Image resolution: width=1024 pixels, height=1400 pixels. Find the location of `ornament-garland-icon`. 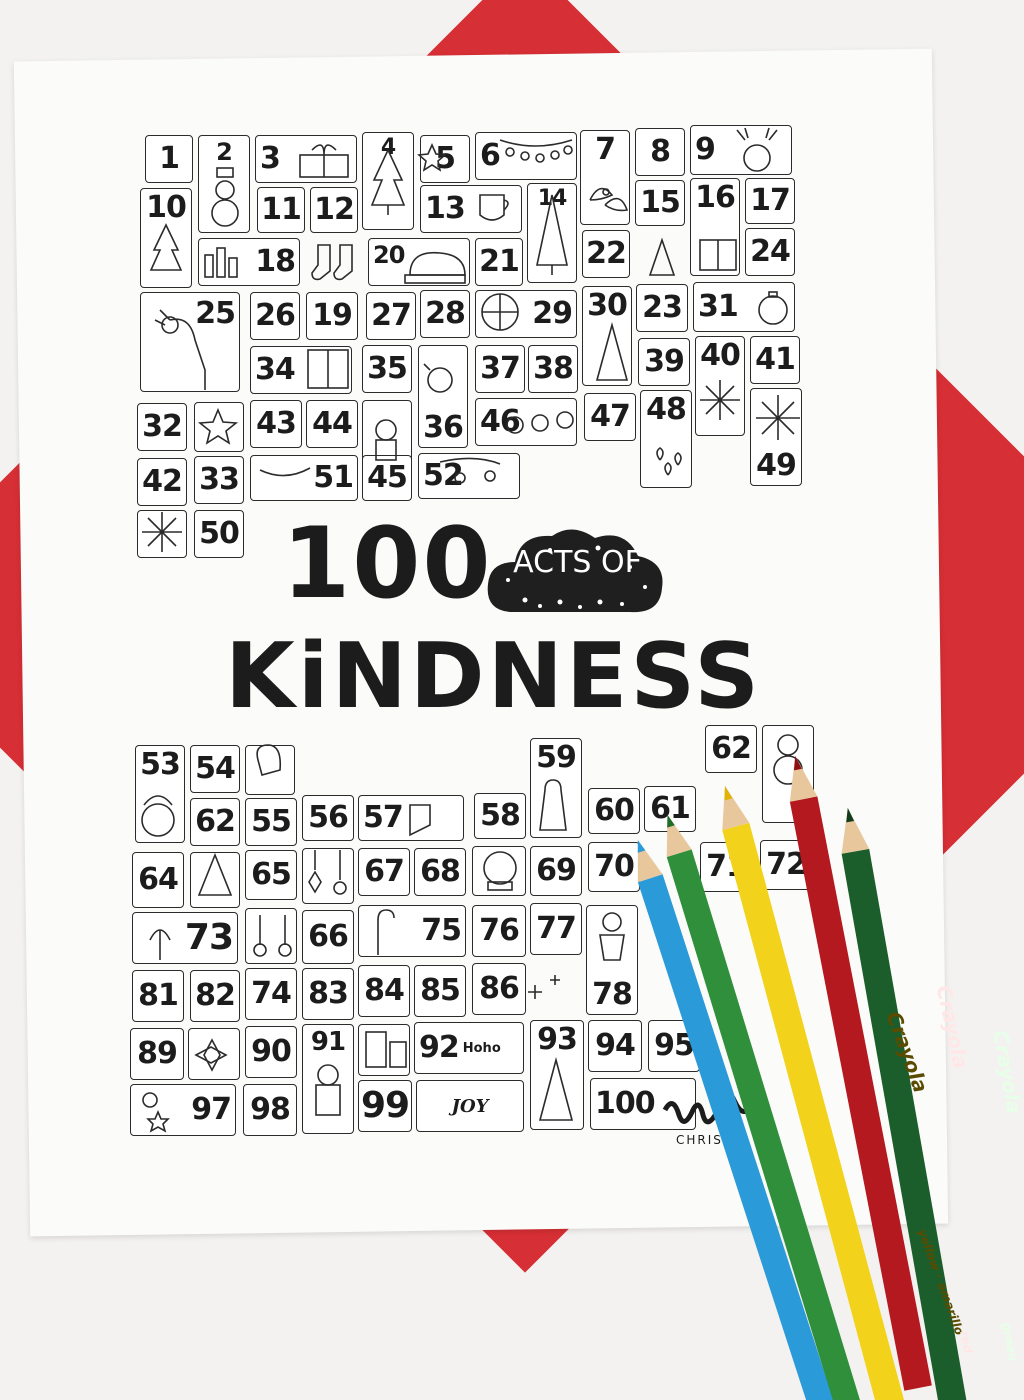

ornament-garland-icon is located at coordinates (536, 151).